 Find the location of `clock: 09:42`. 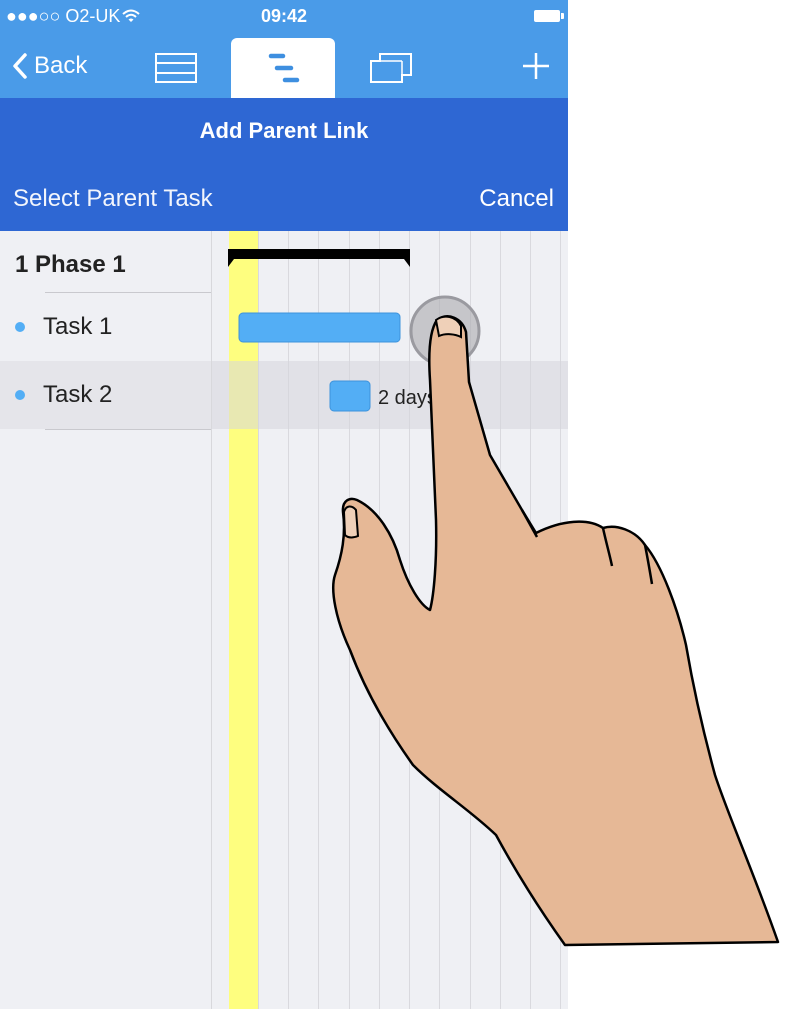

clock: 09:42 is located at coordinates (284, 16).